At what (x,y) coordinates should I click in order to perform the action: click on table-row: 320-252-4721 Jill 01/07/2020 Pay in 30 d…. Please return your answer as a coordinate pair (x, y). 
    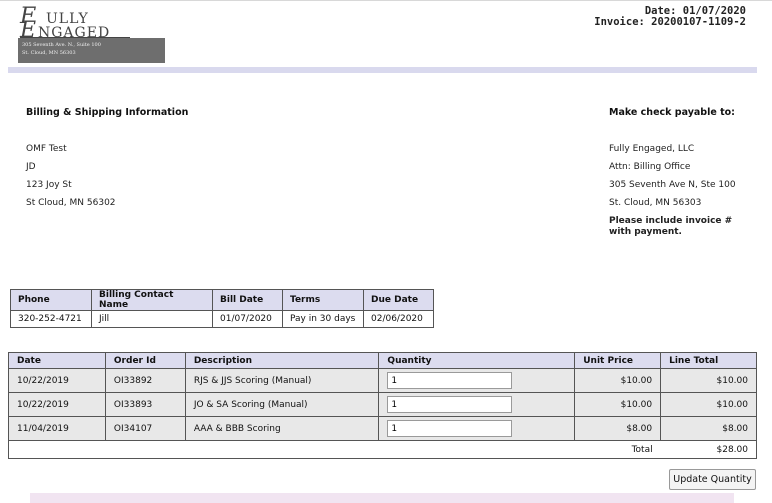
    Looking at the image, I should click on (222, 319).